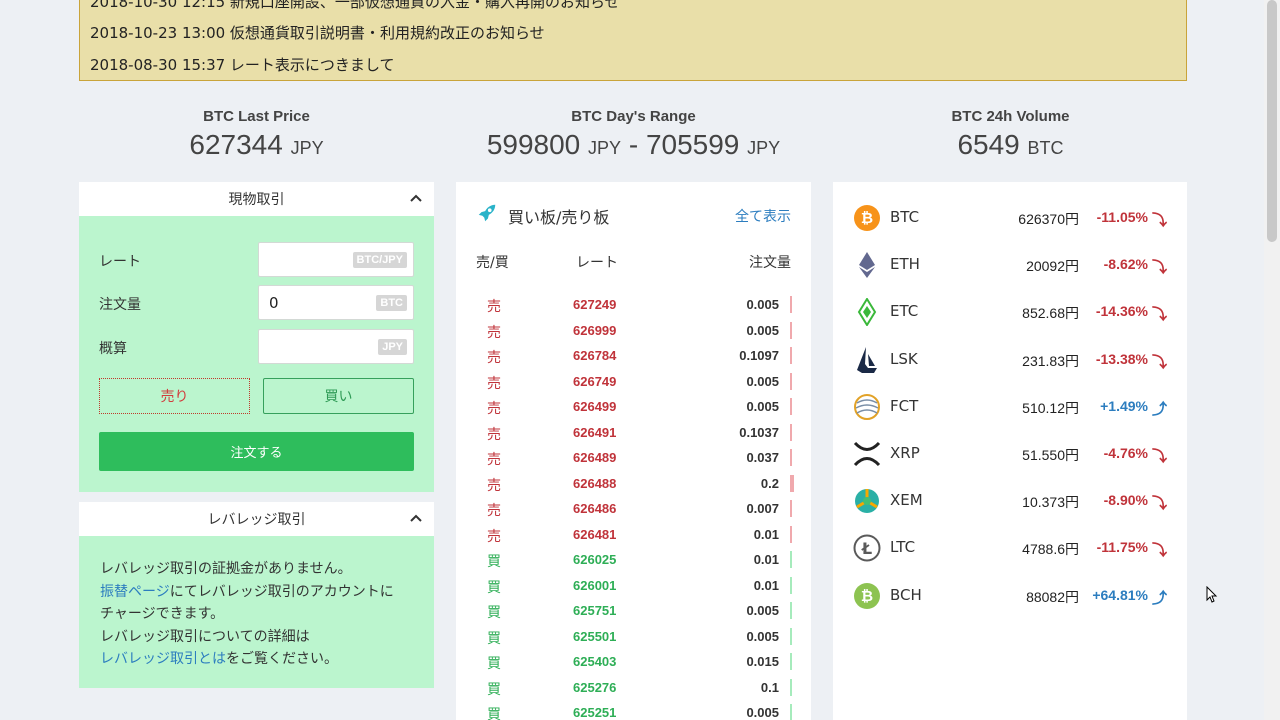  I want to click on orderbook-row: 買 625751 0.005, so click(633, 610).